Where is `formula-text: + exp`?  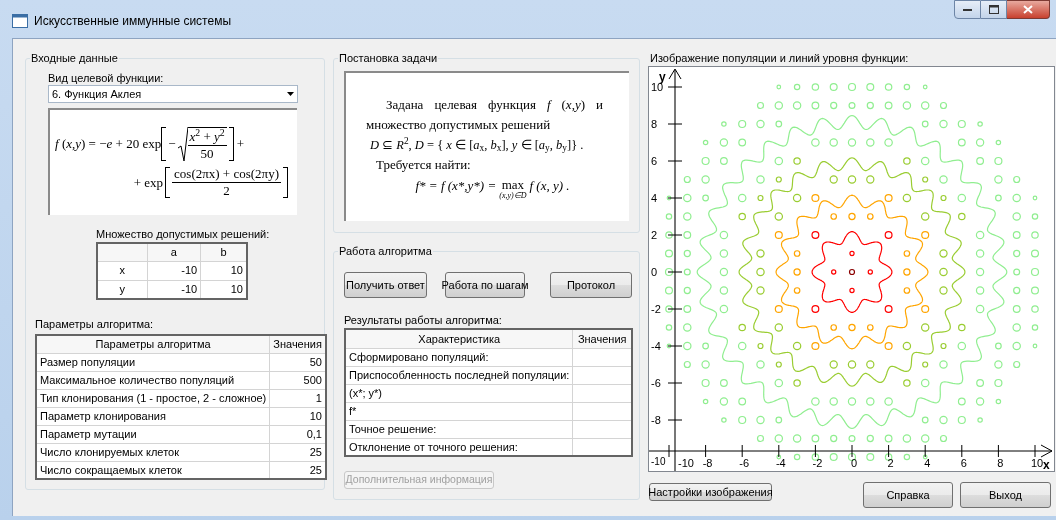
formula-text: + exp is located at coordinates (148, 182).